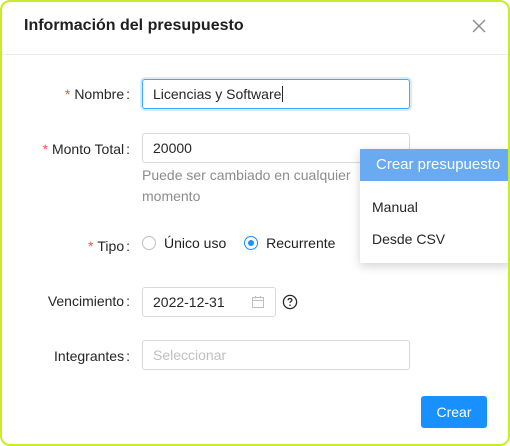  What do you see at coordinates (246, 185) in the screenshot?
I see `monto-hint: Puede ser cambiado en cualquier momento` at bounding box center [246, 185].